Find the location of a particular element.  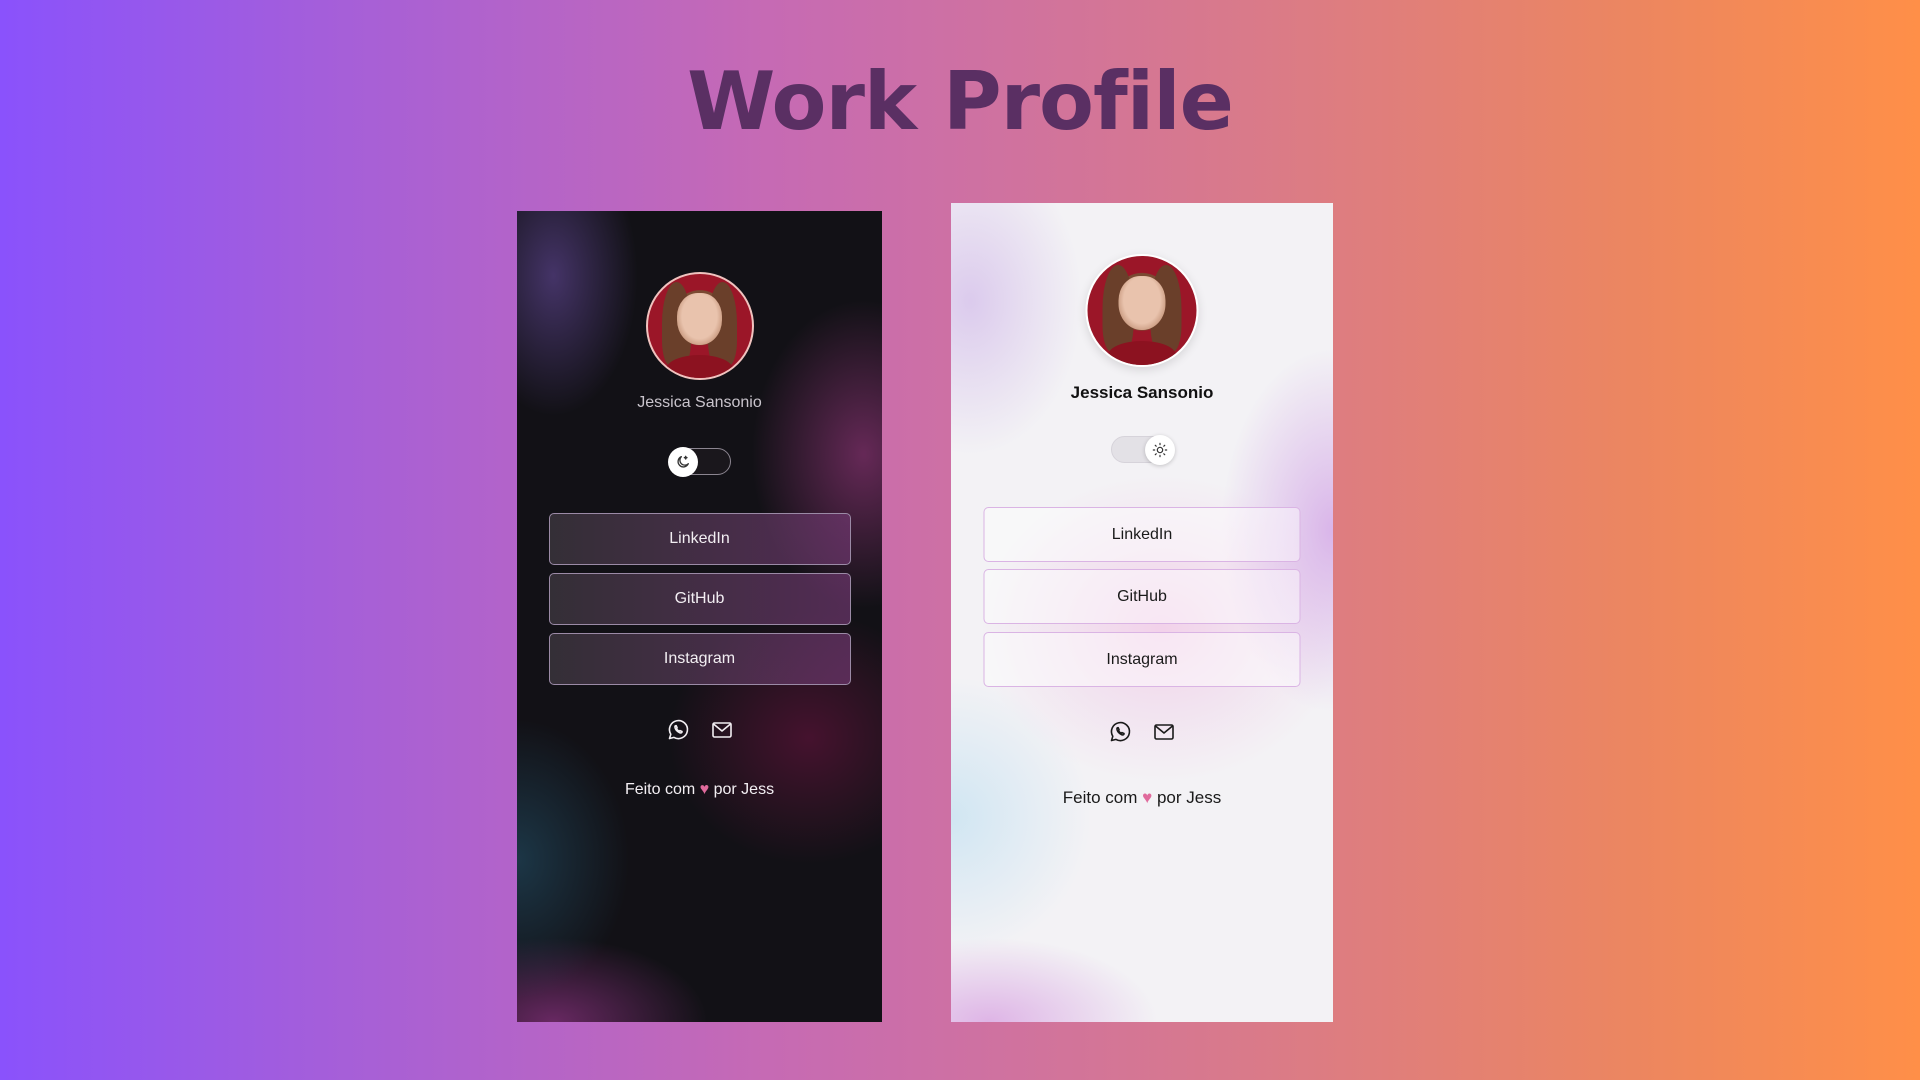

moon-icon is located at coordinates (682, 461).